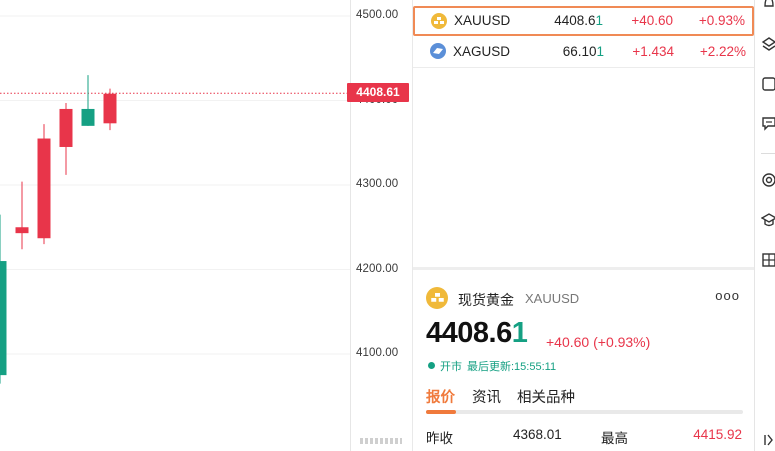  I want to click on toolbar-separator, so click(768, 153).